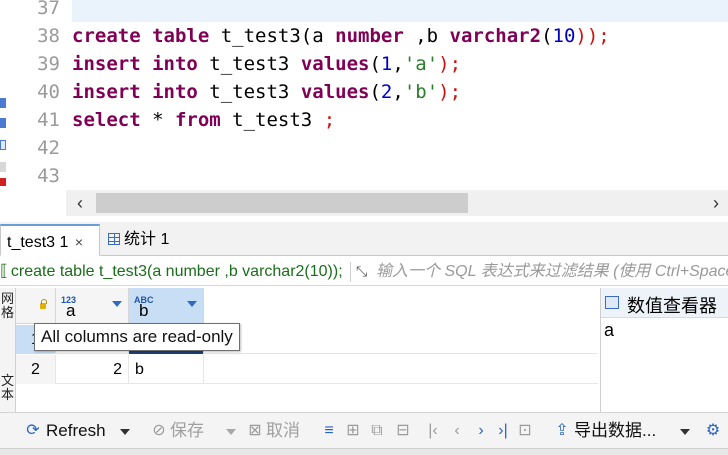  Describe the element at coordinates (283, 431) in the screenshot. I see `cancel-button: 取消` at that location.